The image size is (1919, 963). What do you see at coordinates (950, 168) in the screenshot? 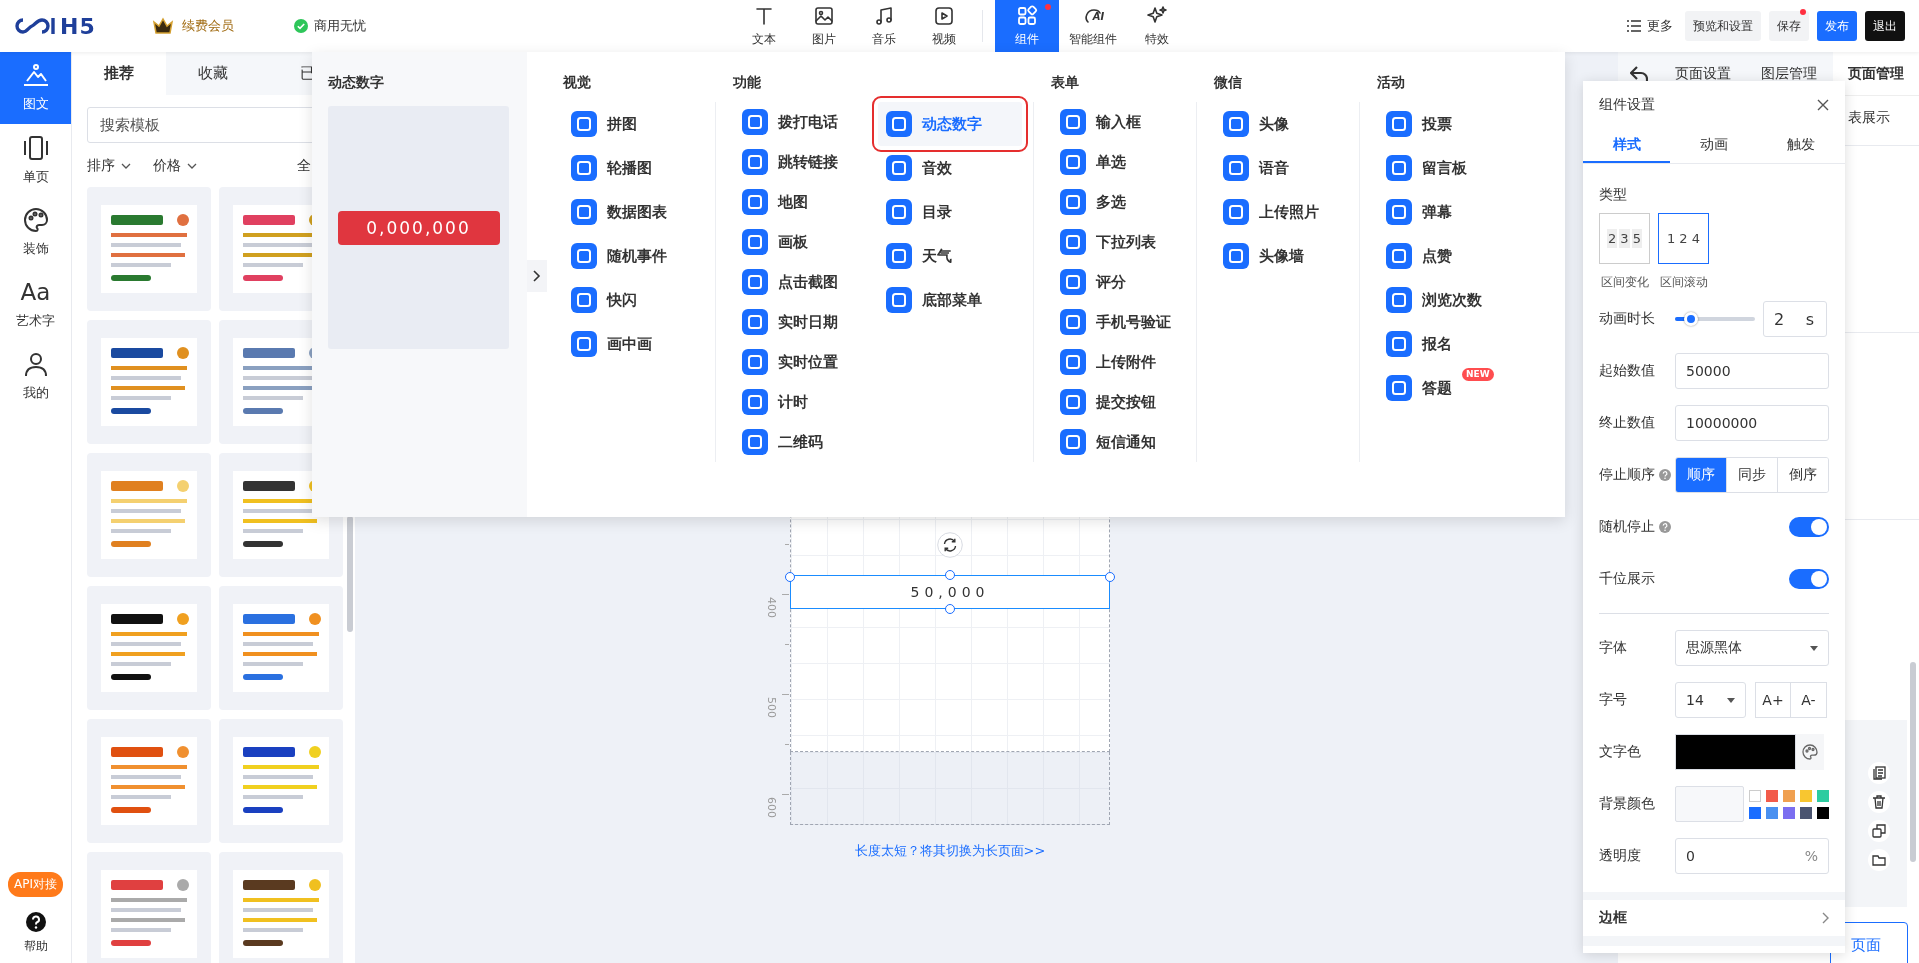
I see `component-item: 音效` at bounding box center [950, 168].